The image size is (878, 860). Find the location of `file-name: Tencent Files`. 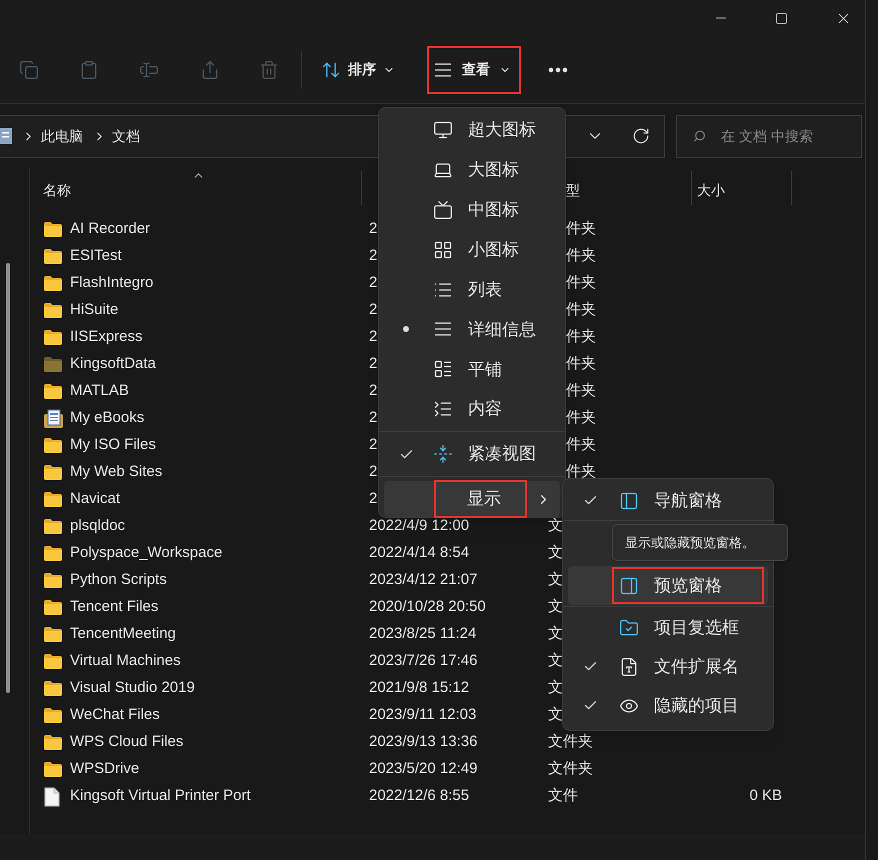

file-name: Tencent Files is located at coordinates (219, 607).